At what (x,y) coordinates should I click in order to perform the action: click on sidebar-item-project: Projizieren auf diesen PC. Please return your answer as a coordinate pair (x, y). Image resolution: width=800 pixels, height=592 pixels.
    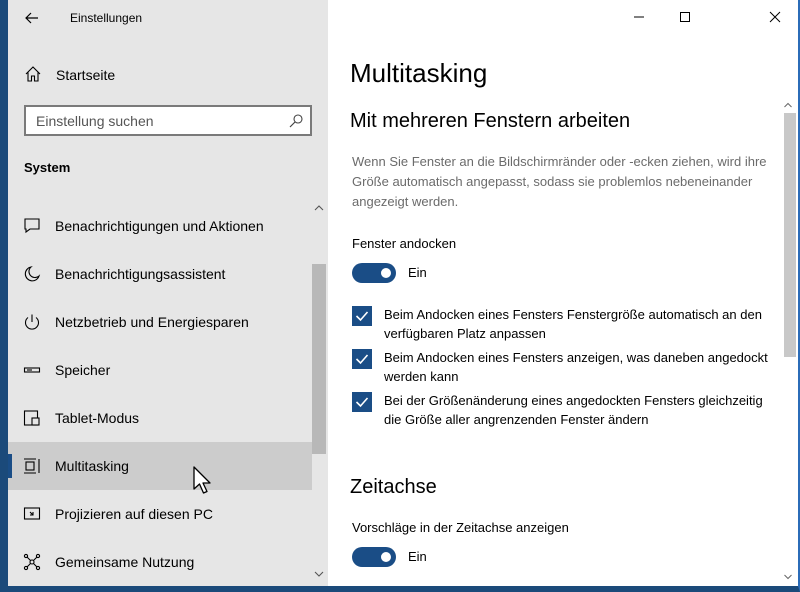
    Looking at the image, I should click on (160, 514).